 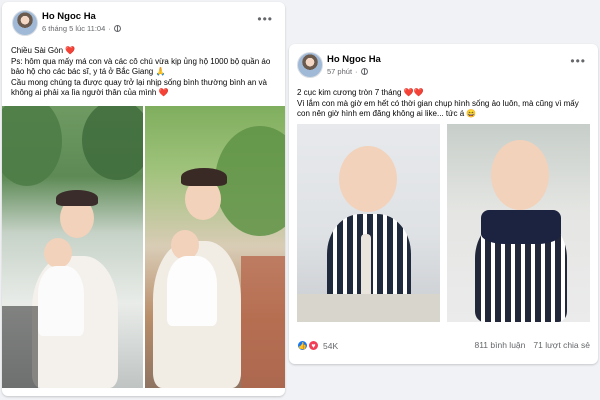 I want to click on reactions-summary: 👍 ♥ 54K, so click(x=317, y=345).